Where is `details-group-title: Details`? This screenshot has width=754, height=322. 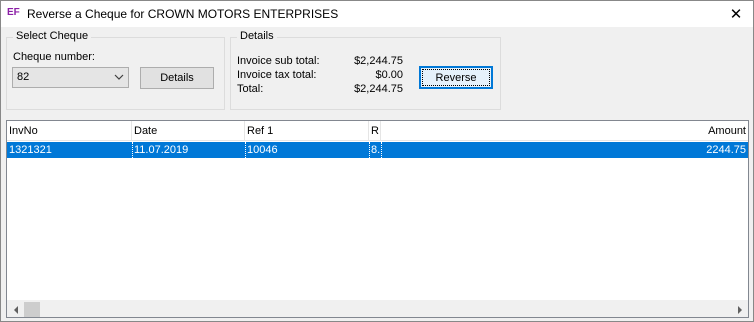
details-group-title: Details is located at coordinates (257, 36).